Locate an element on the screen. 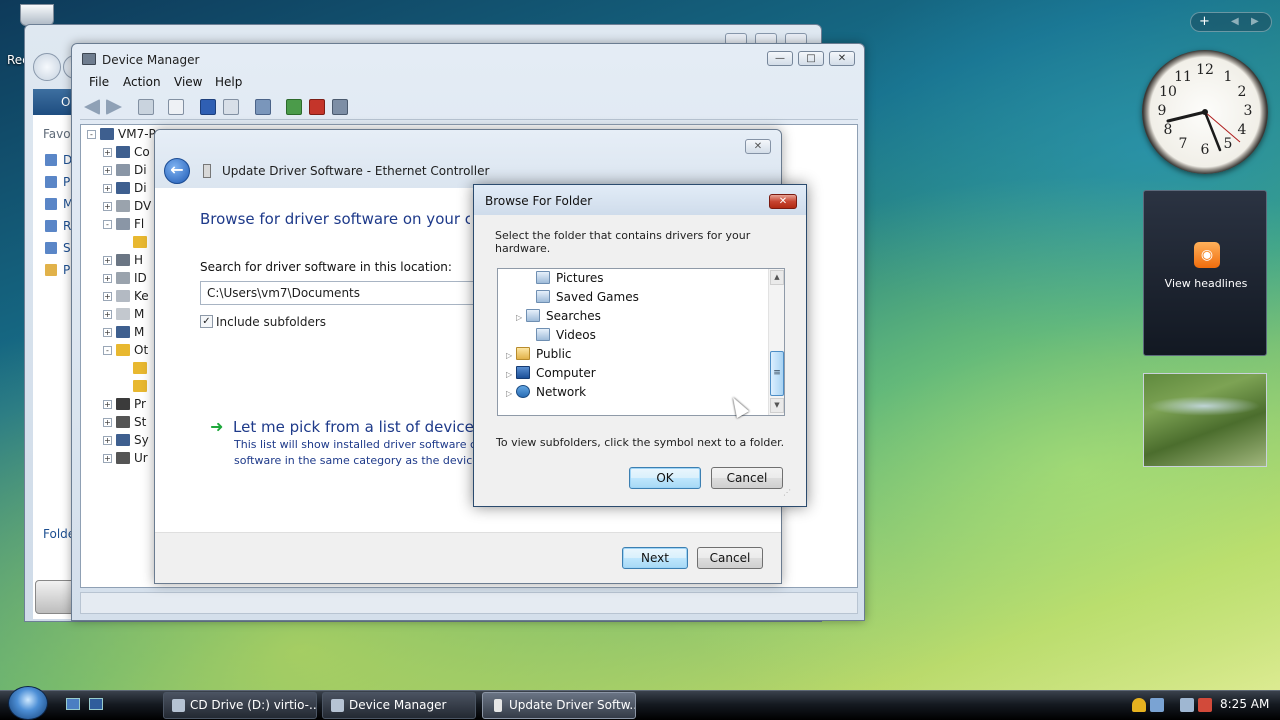 The height and width of the screenshot is (720, 1280). back-arrow-icon is located at coordinates (92, 107).